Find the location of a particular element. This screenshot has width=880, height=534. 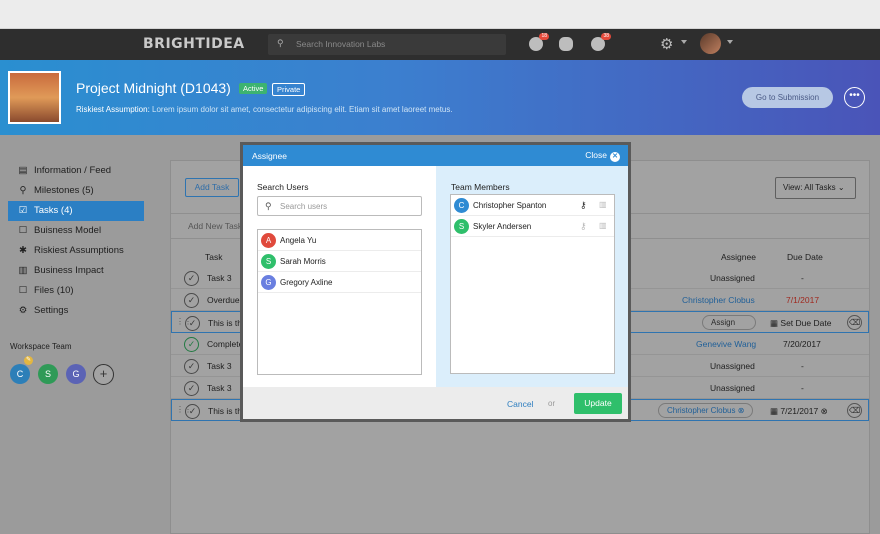

add-new-task-input: Add New Task is located at coordinates (215, 226).